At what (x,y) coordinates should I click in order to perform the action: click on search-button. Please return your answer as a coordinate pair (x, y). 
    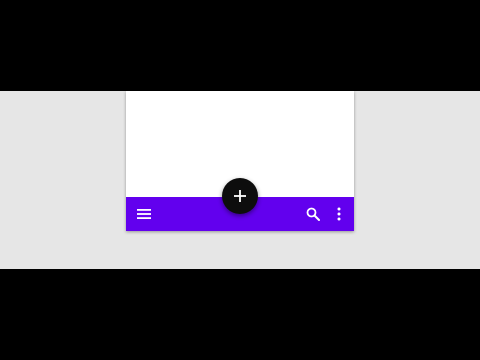
    Looking at the image, I should click on (313, 214).